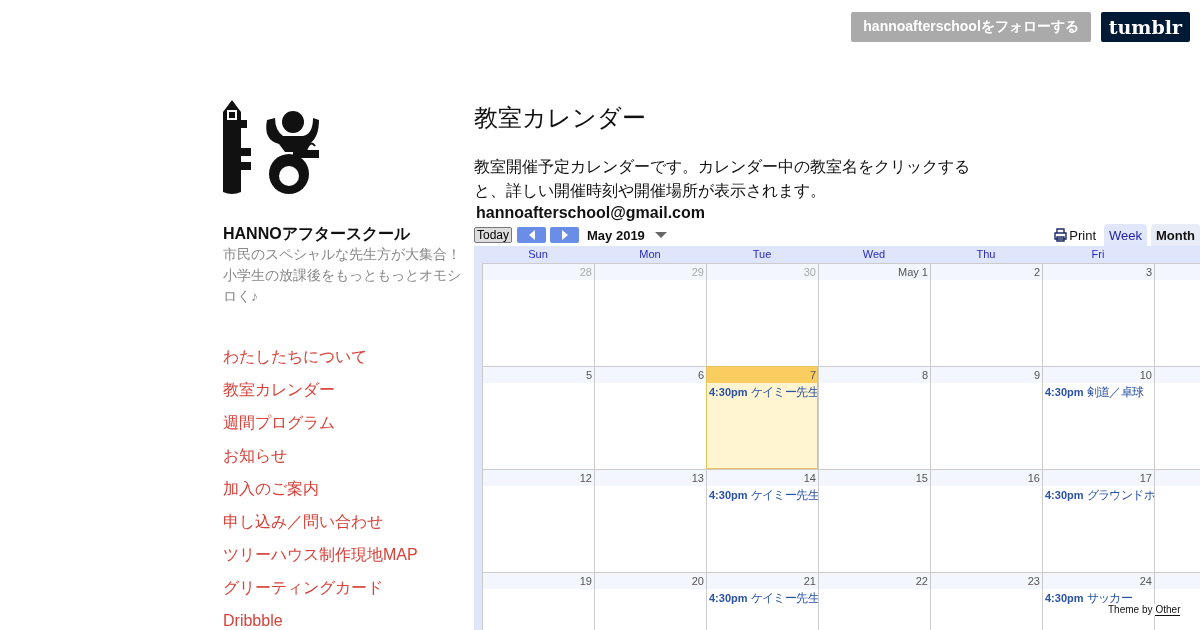  I want to click on weekday-label: Wed, so click(874, 254).